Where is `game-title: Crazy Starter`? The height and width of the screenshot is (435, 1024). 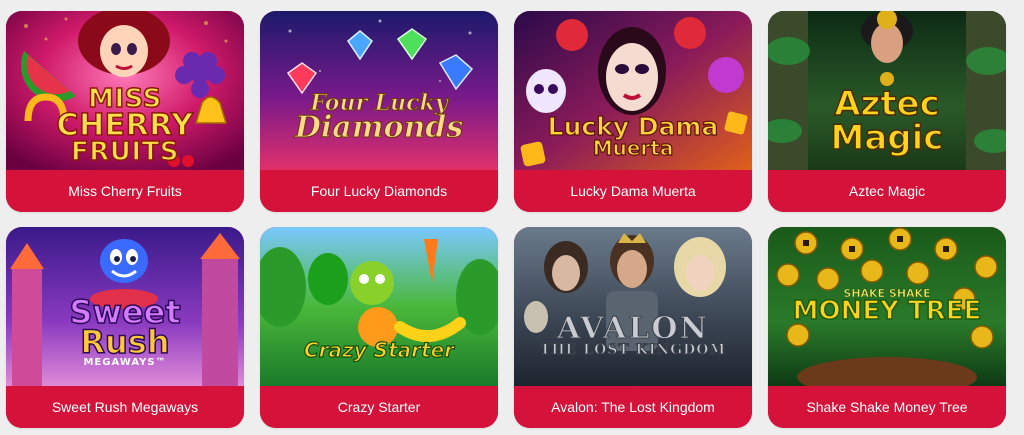
game-title: Crazy Starter is located at coordinates (379, 407).